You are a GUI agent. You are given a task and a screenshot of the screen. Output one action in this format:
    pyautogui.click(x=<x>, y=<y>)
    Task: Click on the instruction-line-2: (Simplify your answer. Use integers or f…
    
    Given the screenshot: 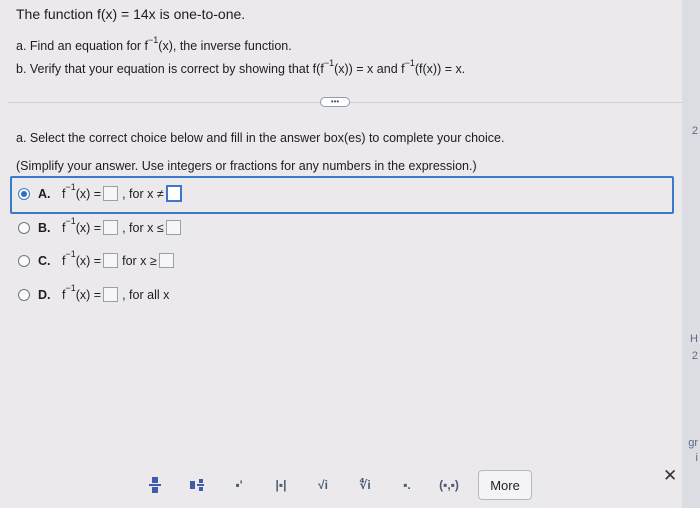 What is the action you would take?
    pyautogui.click(x=246, y=166)
    